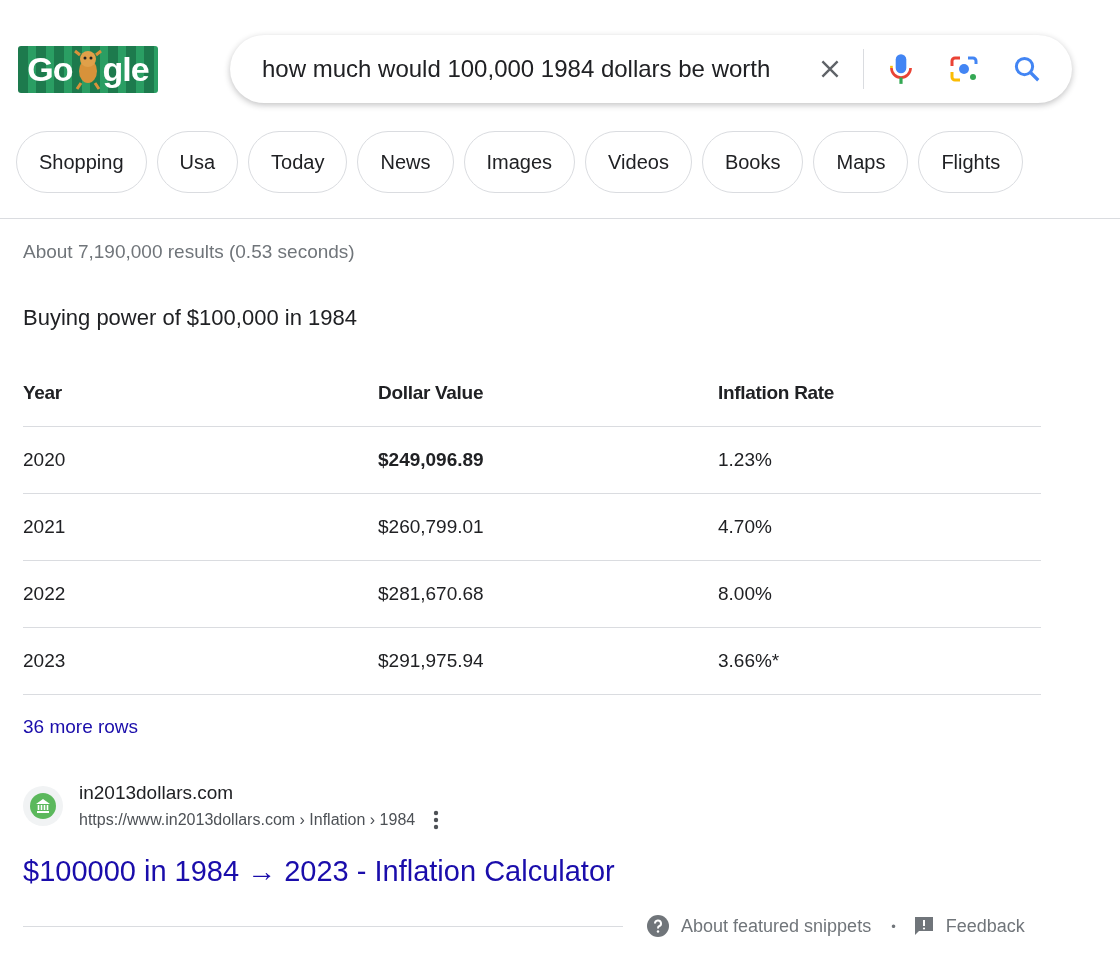  Describe the element at coordinates (200, 661) in the screenshot. I see `table-cell: 2023` at that location.